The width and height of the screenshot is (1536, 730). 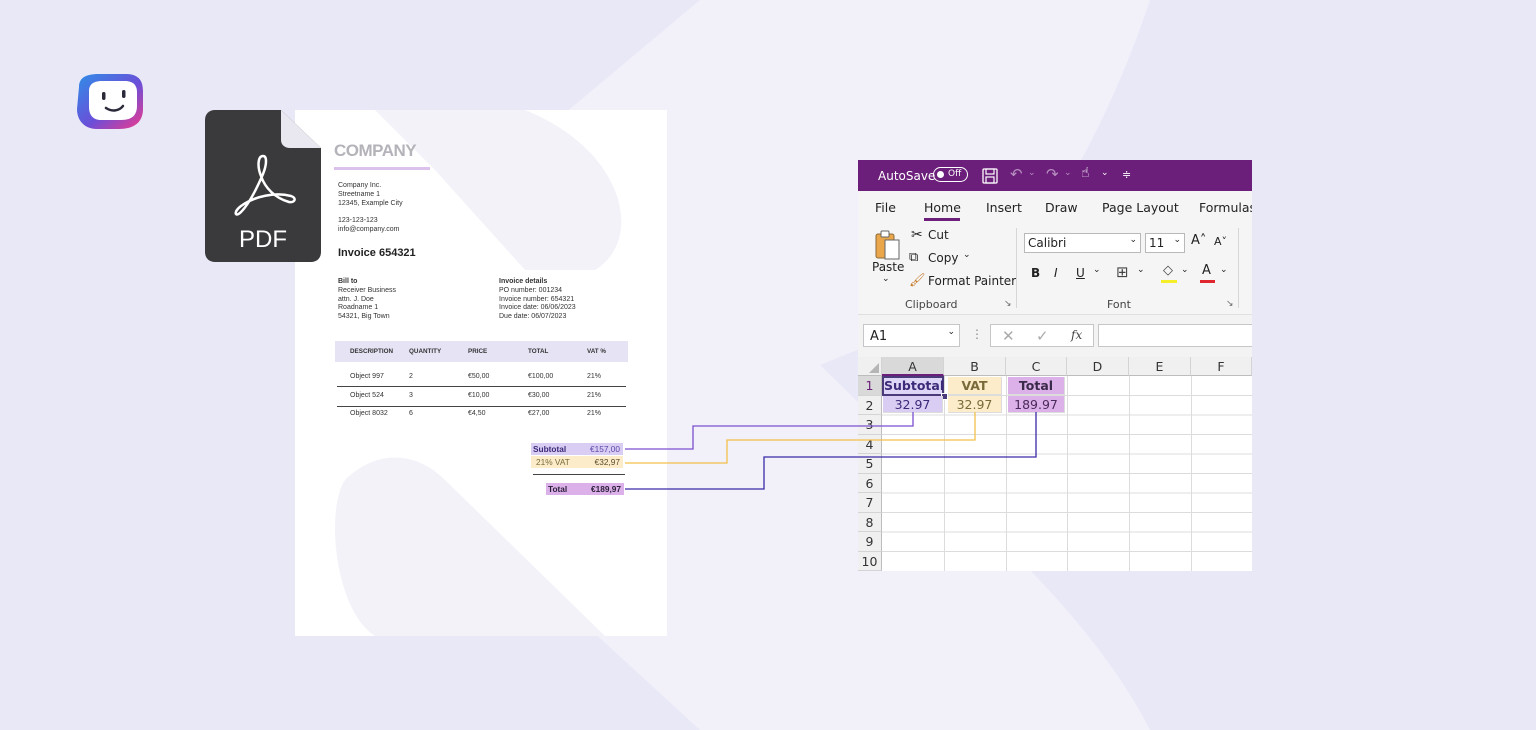 I want to click on save-icon, so click(x=990, y=176).